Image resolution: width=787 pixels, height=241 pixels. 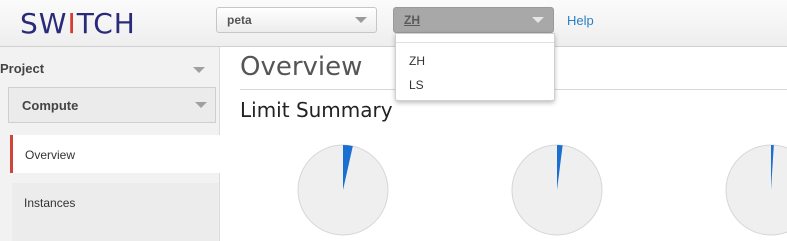 I want to click on pie-background, so click(x=756, y=190).